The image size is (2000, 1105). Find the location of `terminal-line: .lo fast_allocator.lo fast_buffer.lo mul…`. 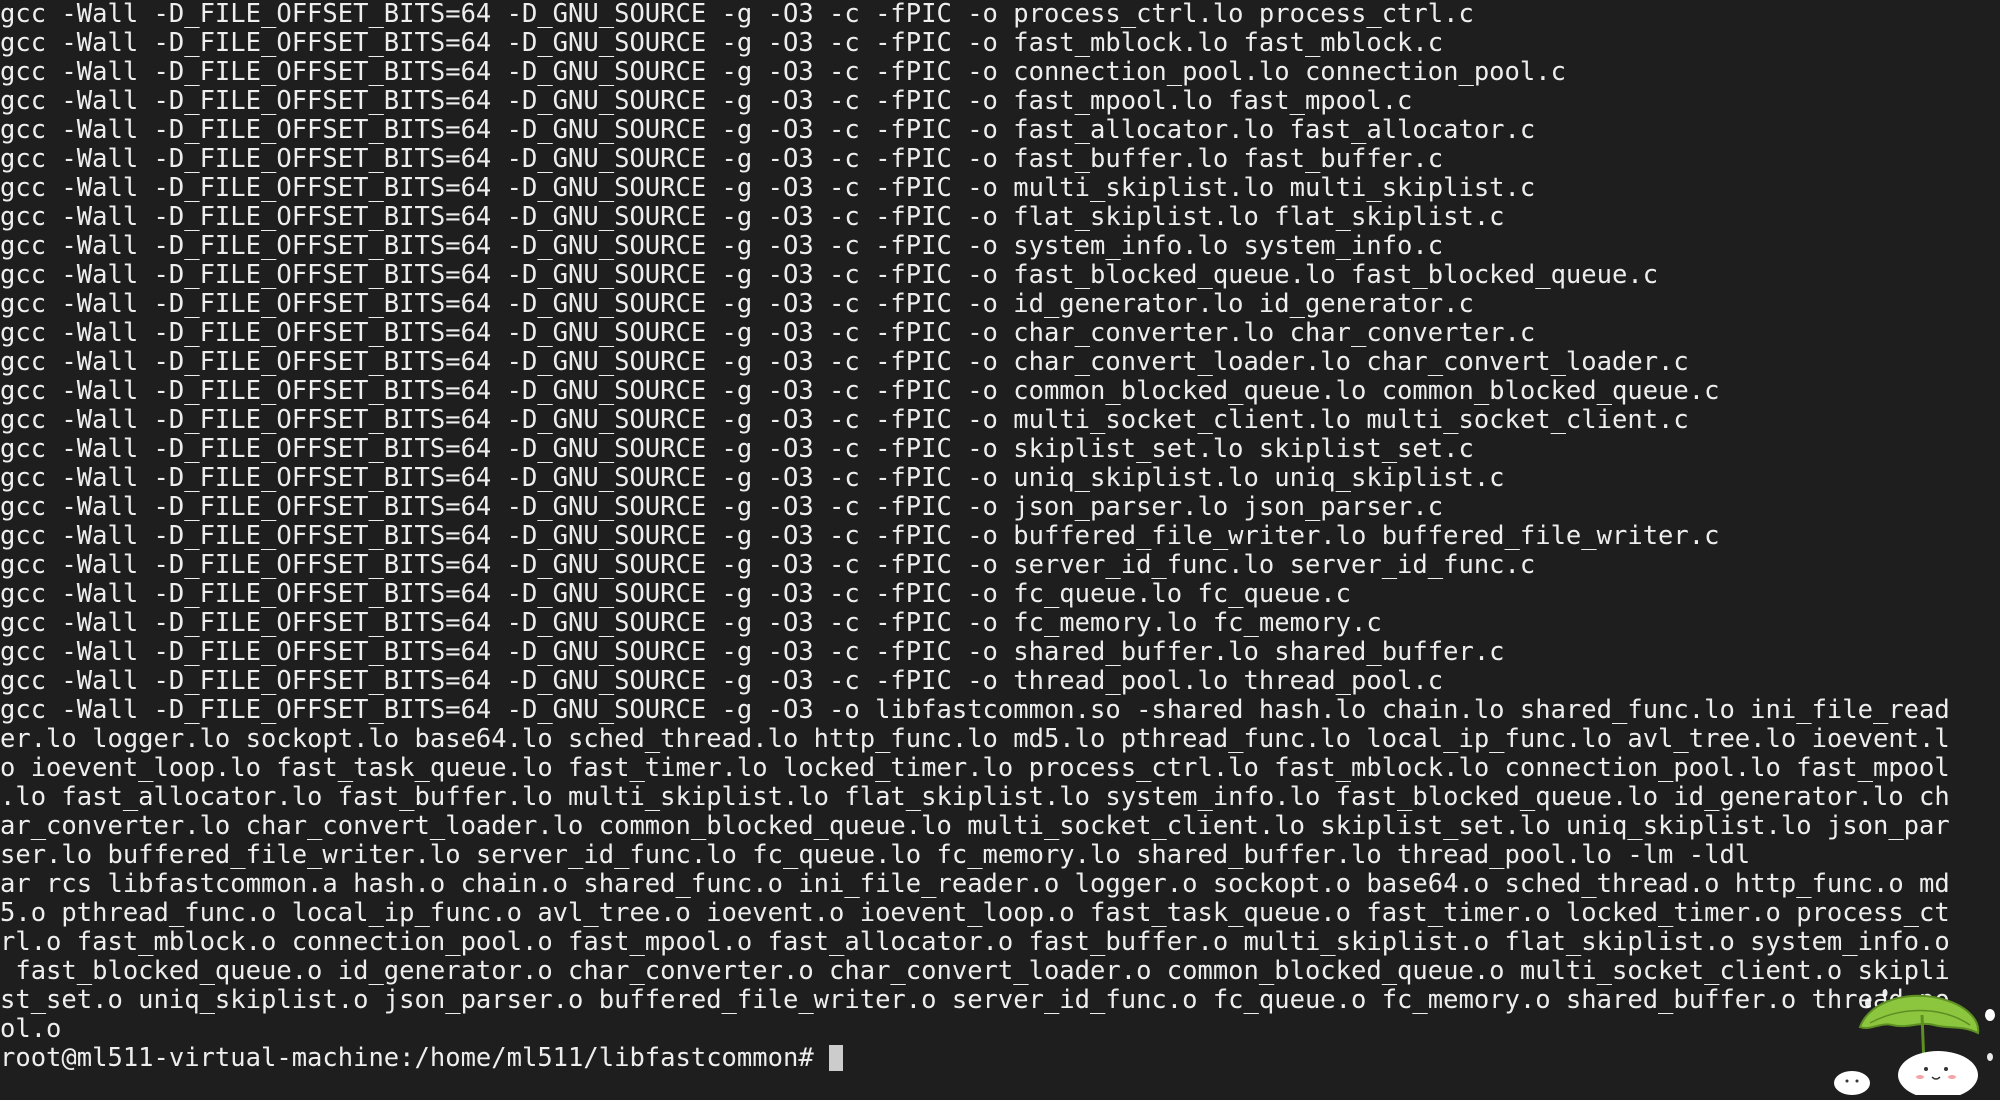

terminal-line: .lo fast_allocator.lo fast_buffer.lo mul… is located at coordinates (975, 797).